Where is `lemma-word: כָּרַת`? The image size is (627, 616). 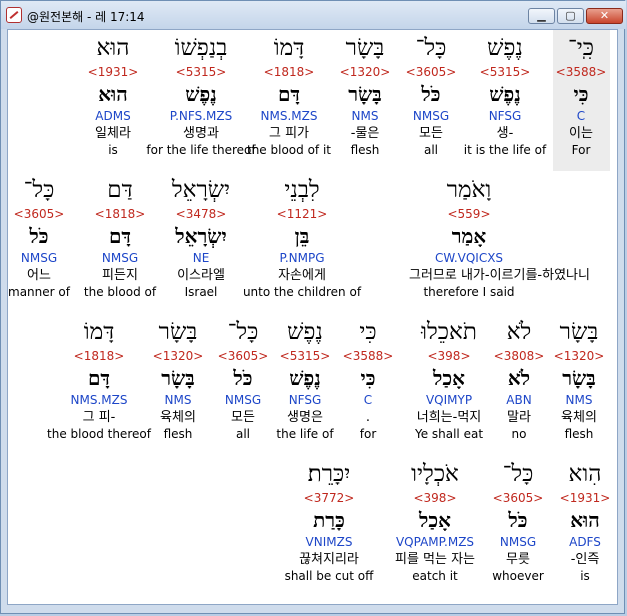
lemma-word: כָּרַת is located at coordinates (329, 520).